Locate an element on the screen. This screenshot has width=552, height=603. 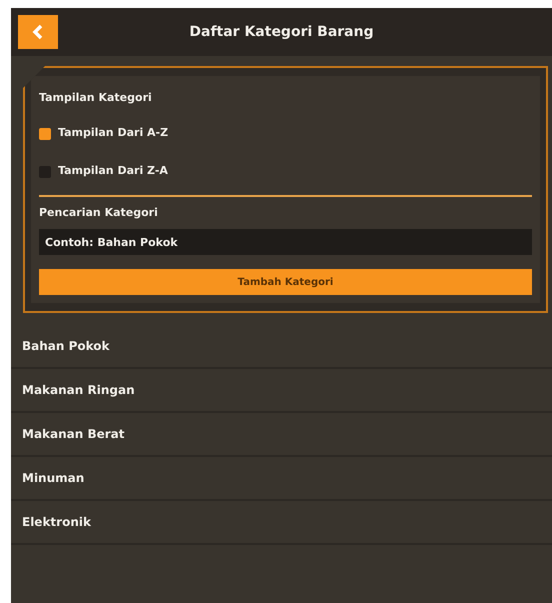
category-item: Elektronik is located at coordinates (281, 523).